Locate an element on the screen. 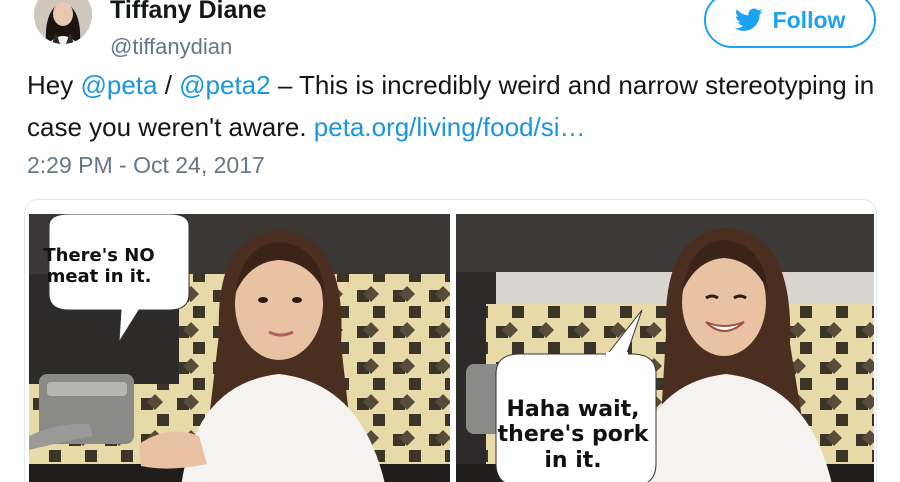  tweet-text-part: / is located at coordinates (168, 85).